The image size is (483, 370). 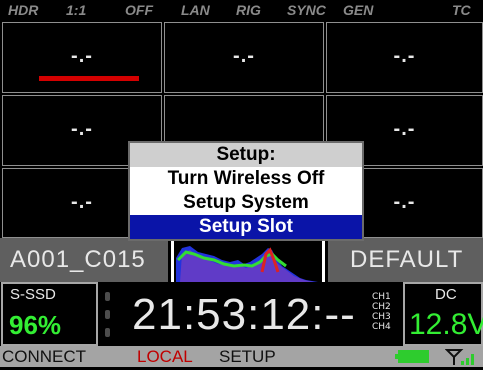 What do you see at coordinates (33, 294) in the screenshot?
I see `media-label: S-SSD` at bounding box center [33, 294].